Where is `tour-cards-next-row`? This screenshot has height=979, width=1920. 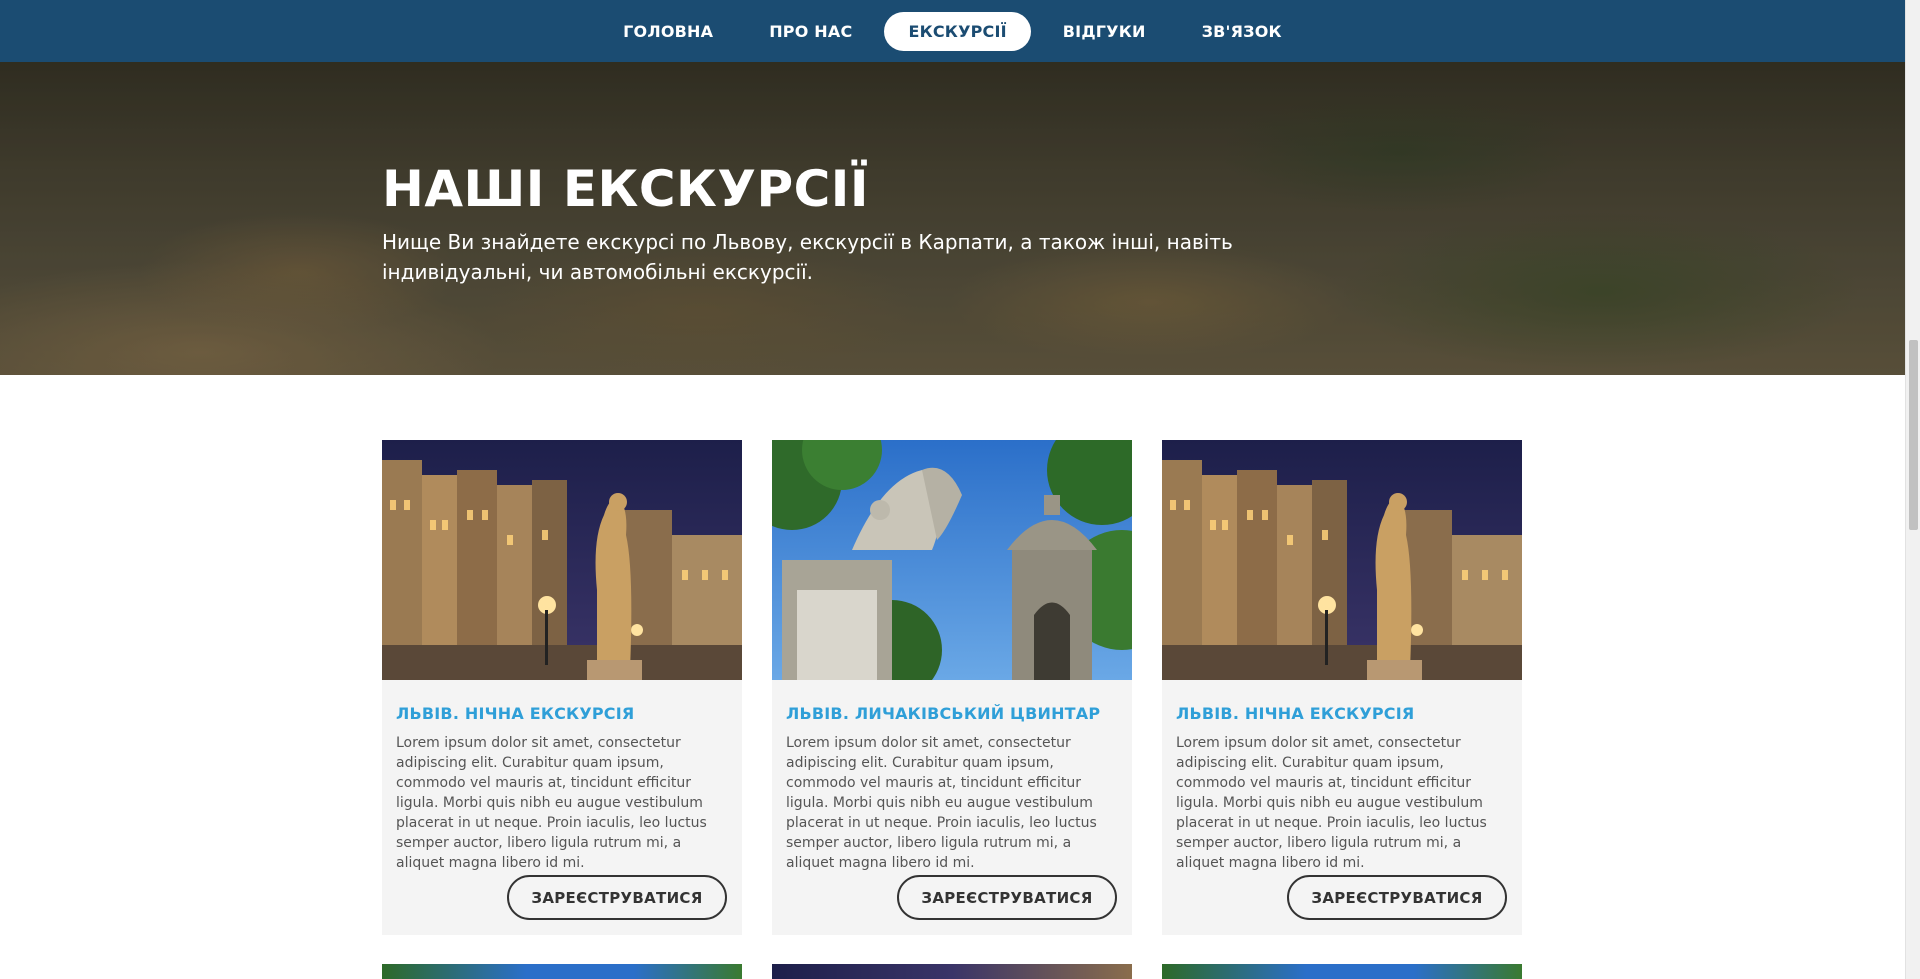 tour-cards-next-row is located at coordinates (952, 971).